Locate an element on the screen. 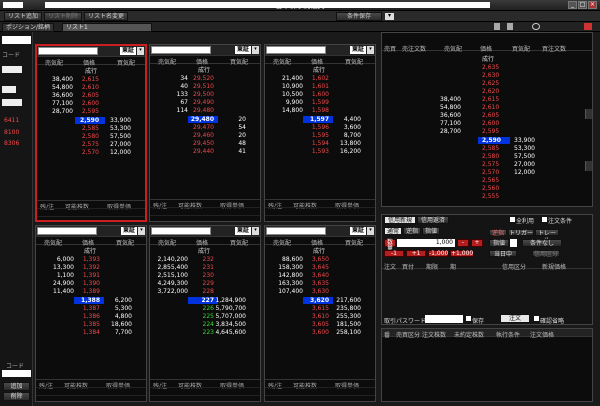  tab-limit: 指値 is located at coordinates (431, 231).